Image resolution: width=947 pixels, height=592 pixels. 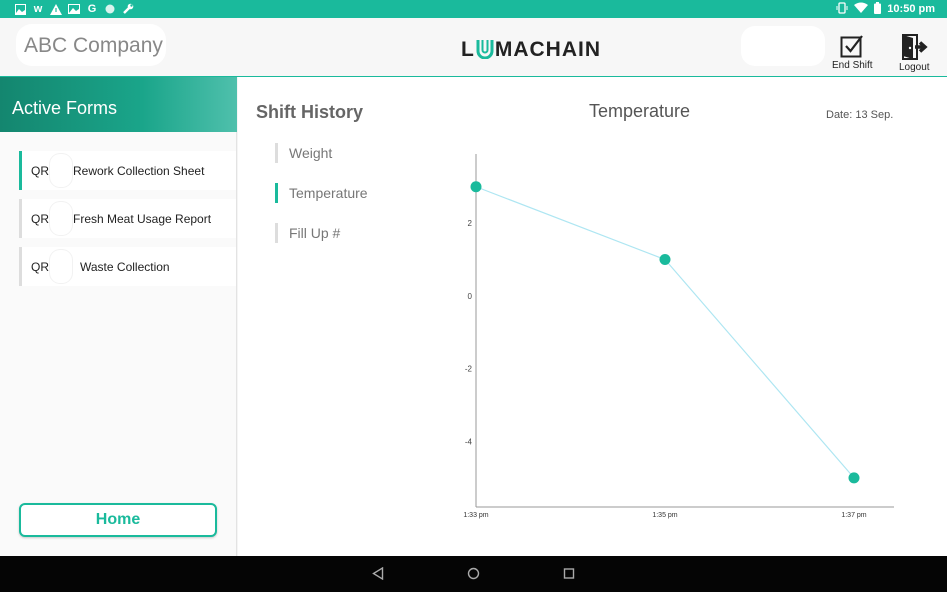 I want to click on logout-icon, so click(x=915, y=47).